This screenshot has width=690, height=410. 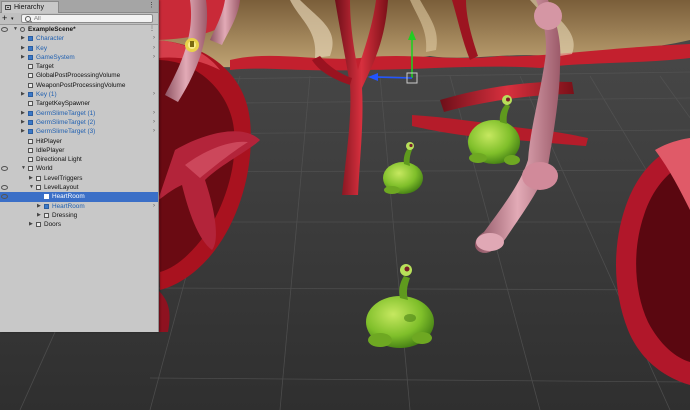 What do you see at coordinates (66, 132) in the screenshot?
I see `hierarchy-row-label: GermSlimeTarget (3)` at bounding box center [66, 132].